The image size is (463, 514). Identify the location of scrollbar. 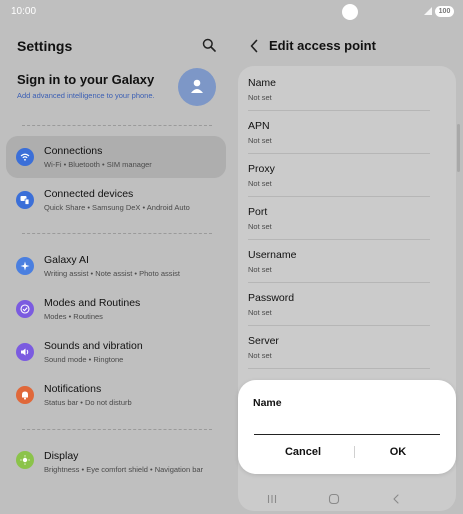
(458, 148).